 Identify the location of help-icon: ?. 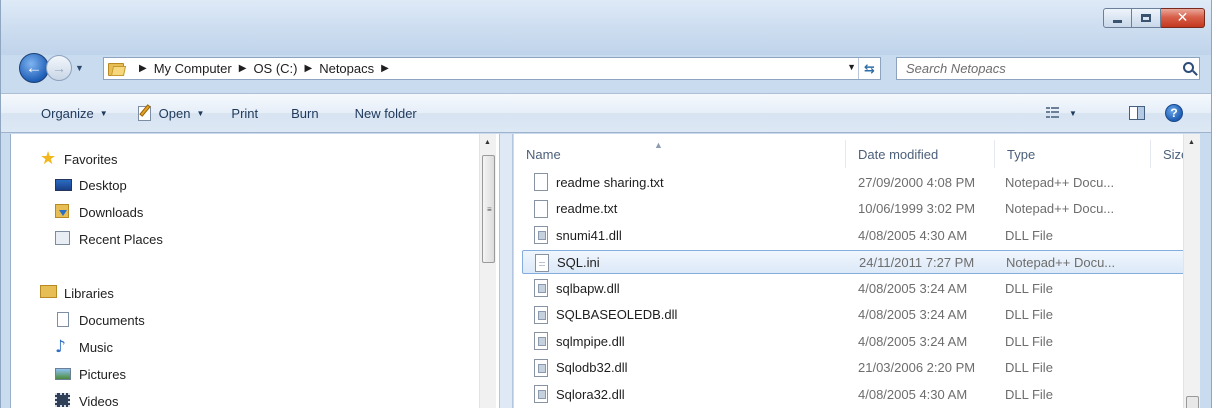
(1174, 113).